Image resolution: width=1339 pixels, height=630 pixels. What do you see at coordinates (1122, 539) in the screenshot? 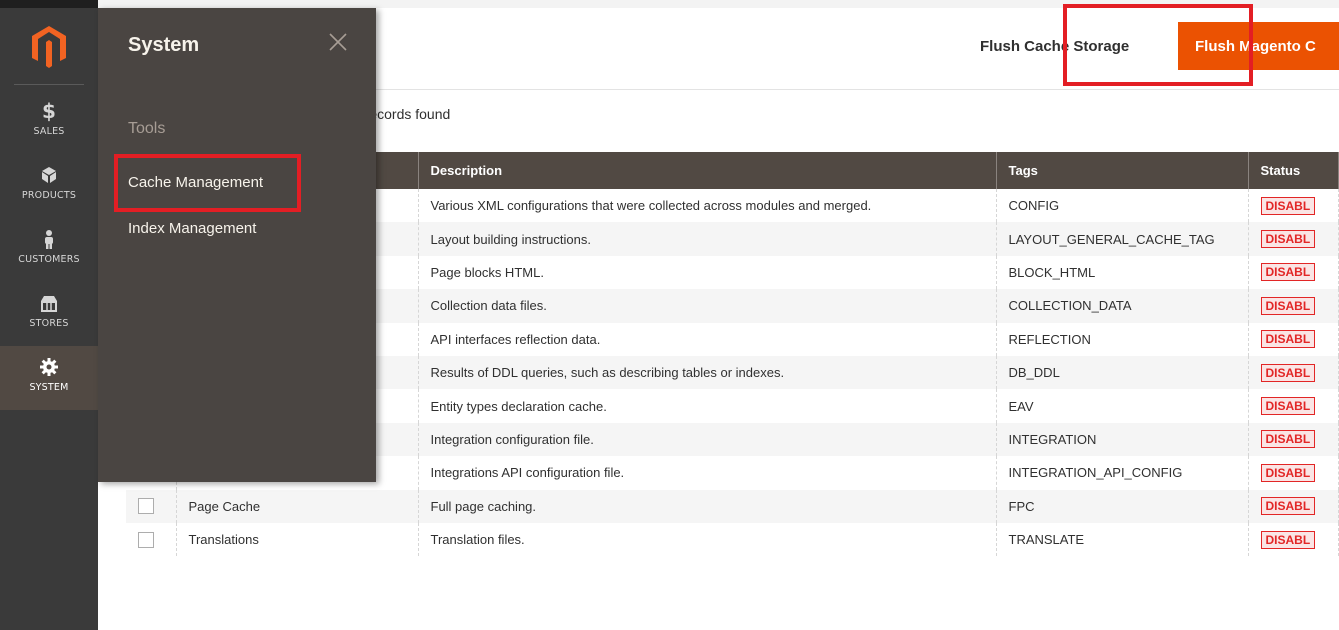
I see `tags-cell: TRANSLATE` at bounding box center [1122, 539].